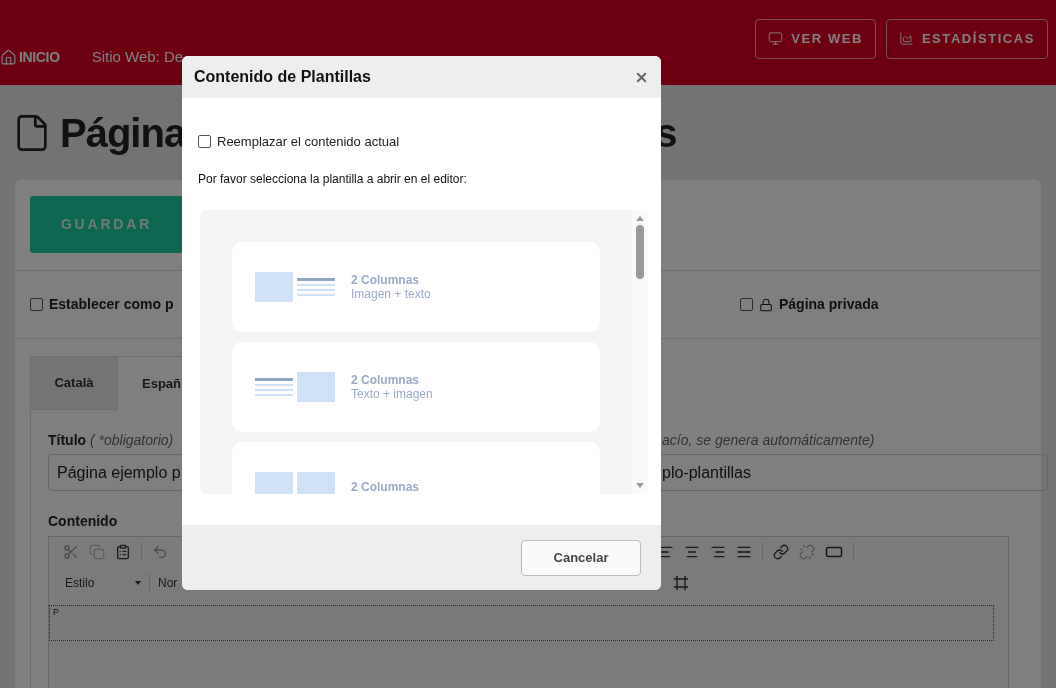  What do you see at coordinates (8, 57) in the screenshot?
I see `home-icon` at bounding box center [8, 57].